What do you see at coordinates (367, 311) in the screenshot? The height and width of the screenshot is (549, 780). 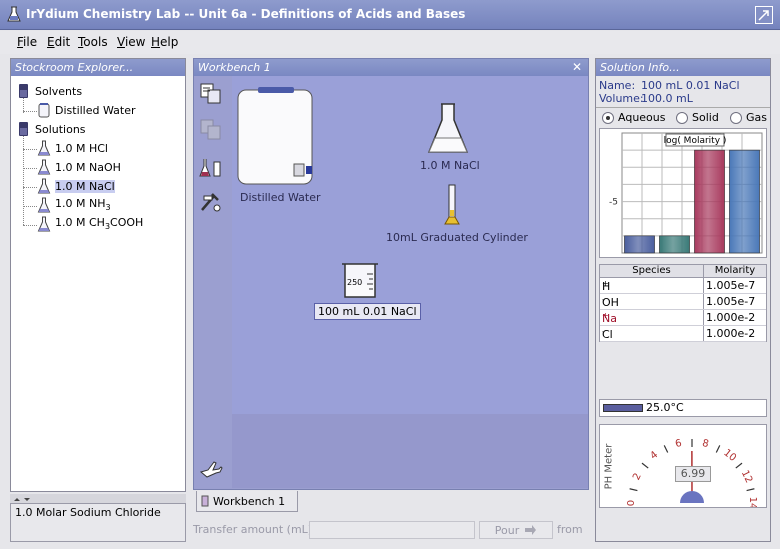 I see `beaker-label: 100 mL 0.01 NaCl` at bounding box center [367, 311].